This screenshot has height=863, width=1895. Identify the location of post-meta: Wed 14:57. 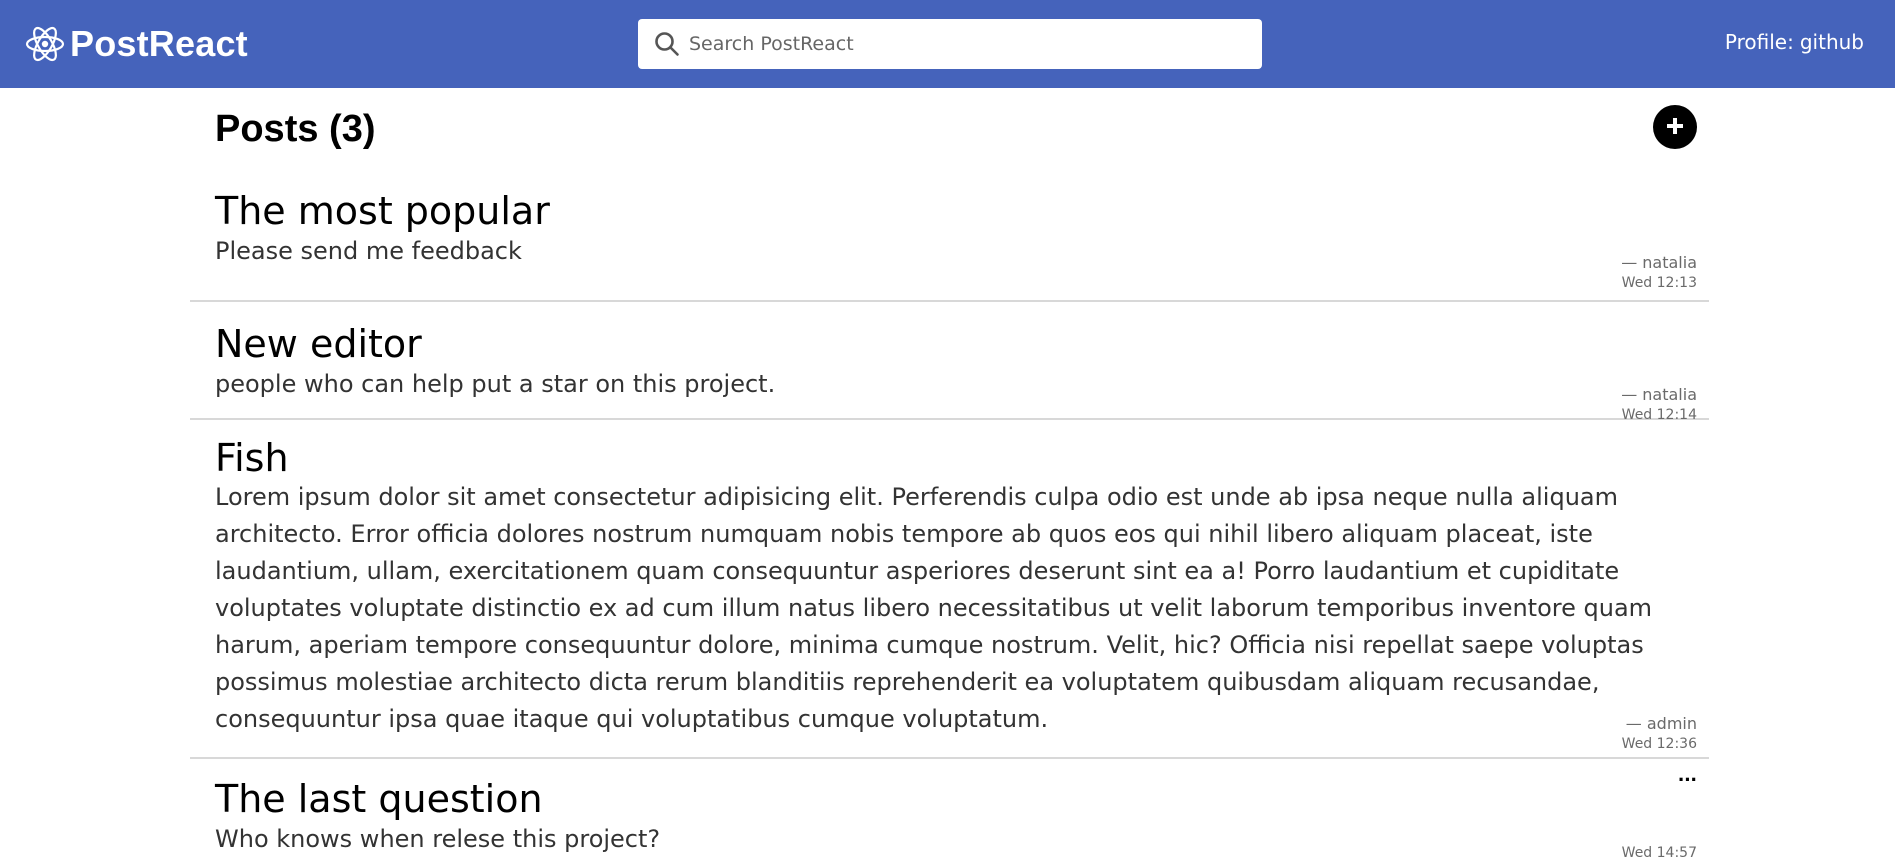
(1659, 853).